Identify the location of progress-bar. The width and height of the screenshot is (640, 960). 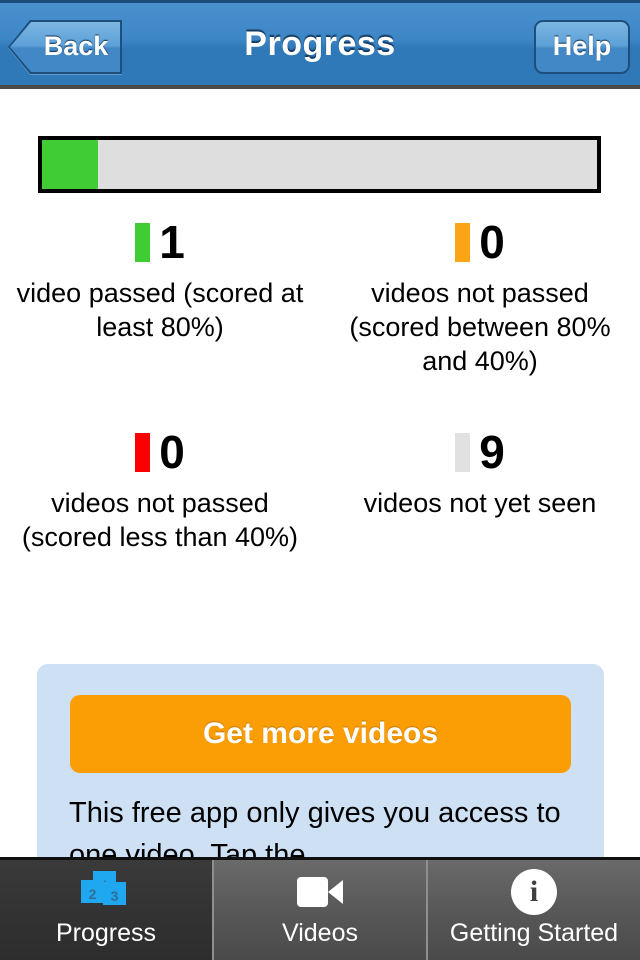
(319, 164).